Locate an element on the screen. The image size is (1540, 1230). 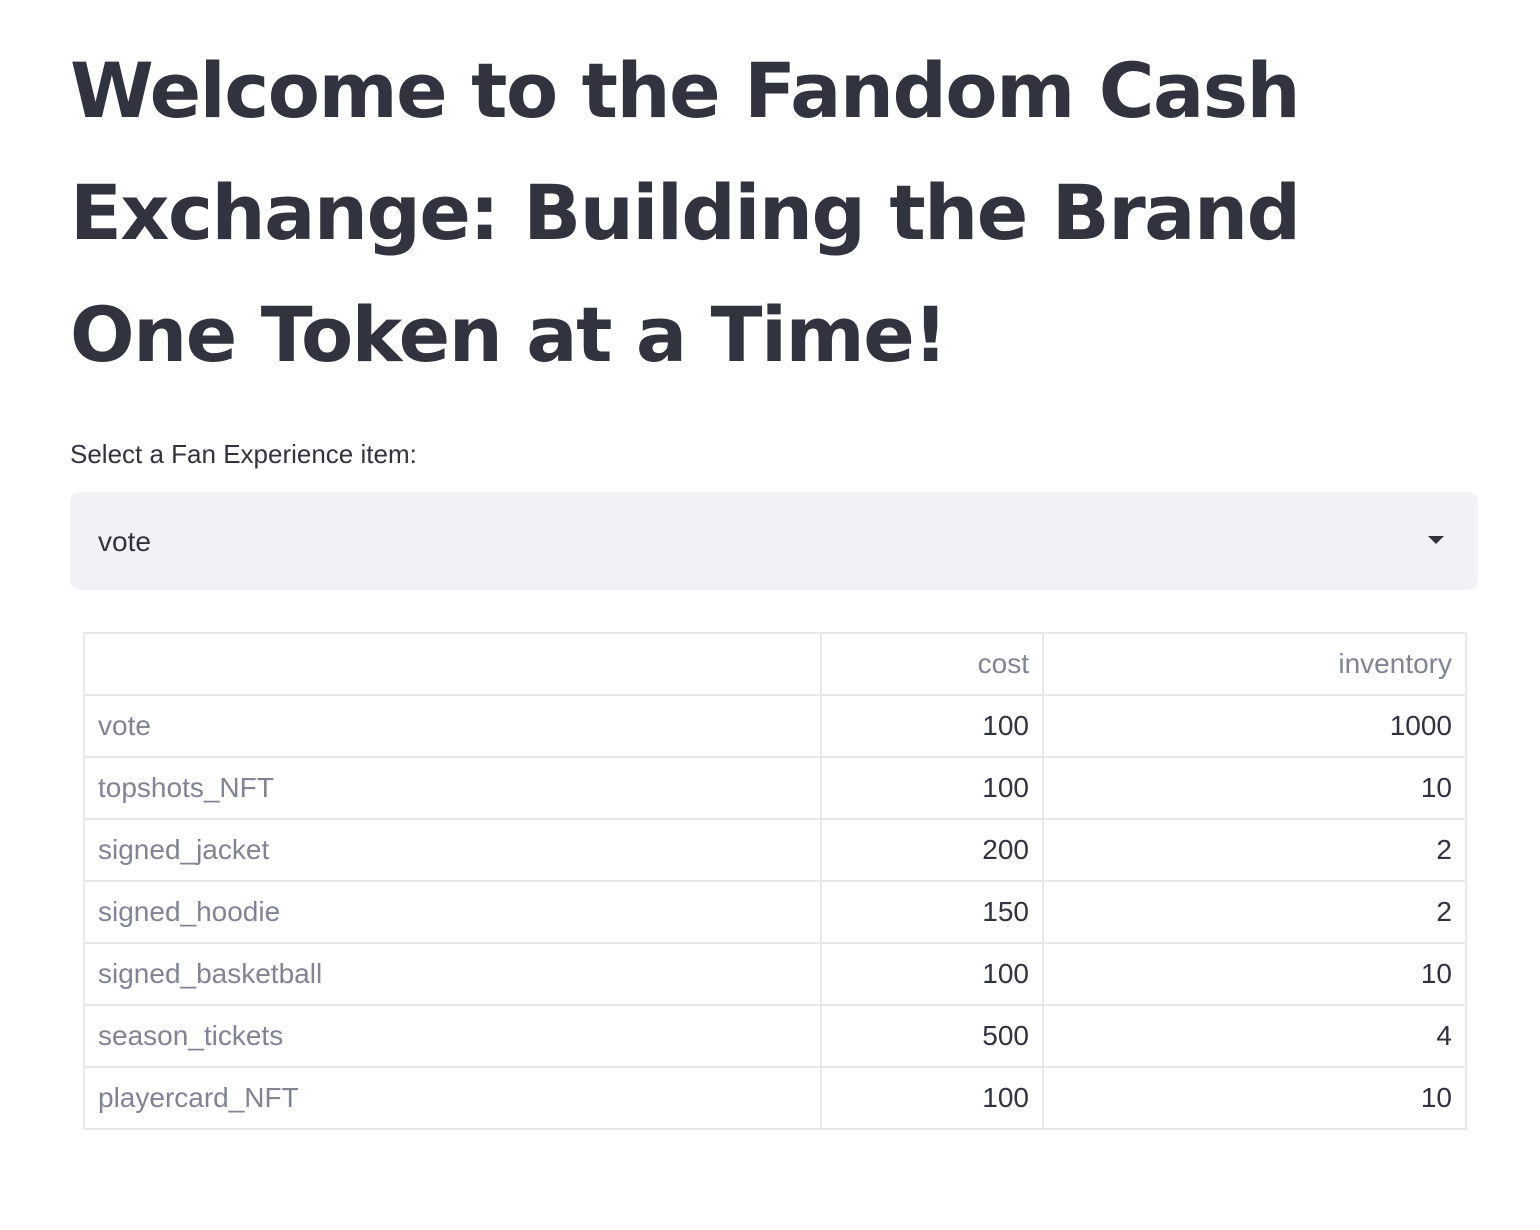
table-row: season_tickets 500 4 is located at coordinates (775, 1036).